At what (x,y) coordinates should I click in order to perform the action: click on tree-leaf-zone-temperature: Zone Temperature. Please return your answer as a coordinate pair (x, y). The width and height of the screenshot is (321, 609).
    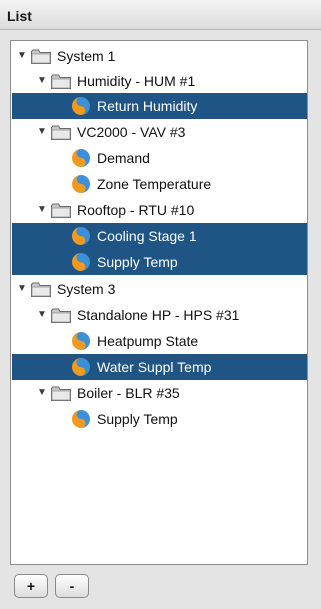
    Looking at the image, I should click on (159, 184).